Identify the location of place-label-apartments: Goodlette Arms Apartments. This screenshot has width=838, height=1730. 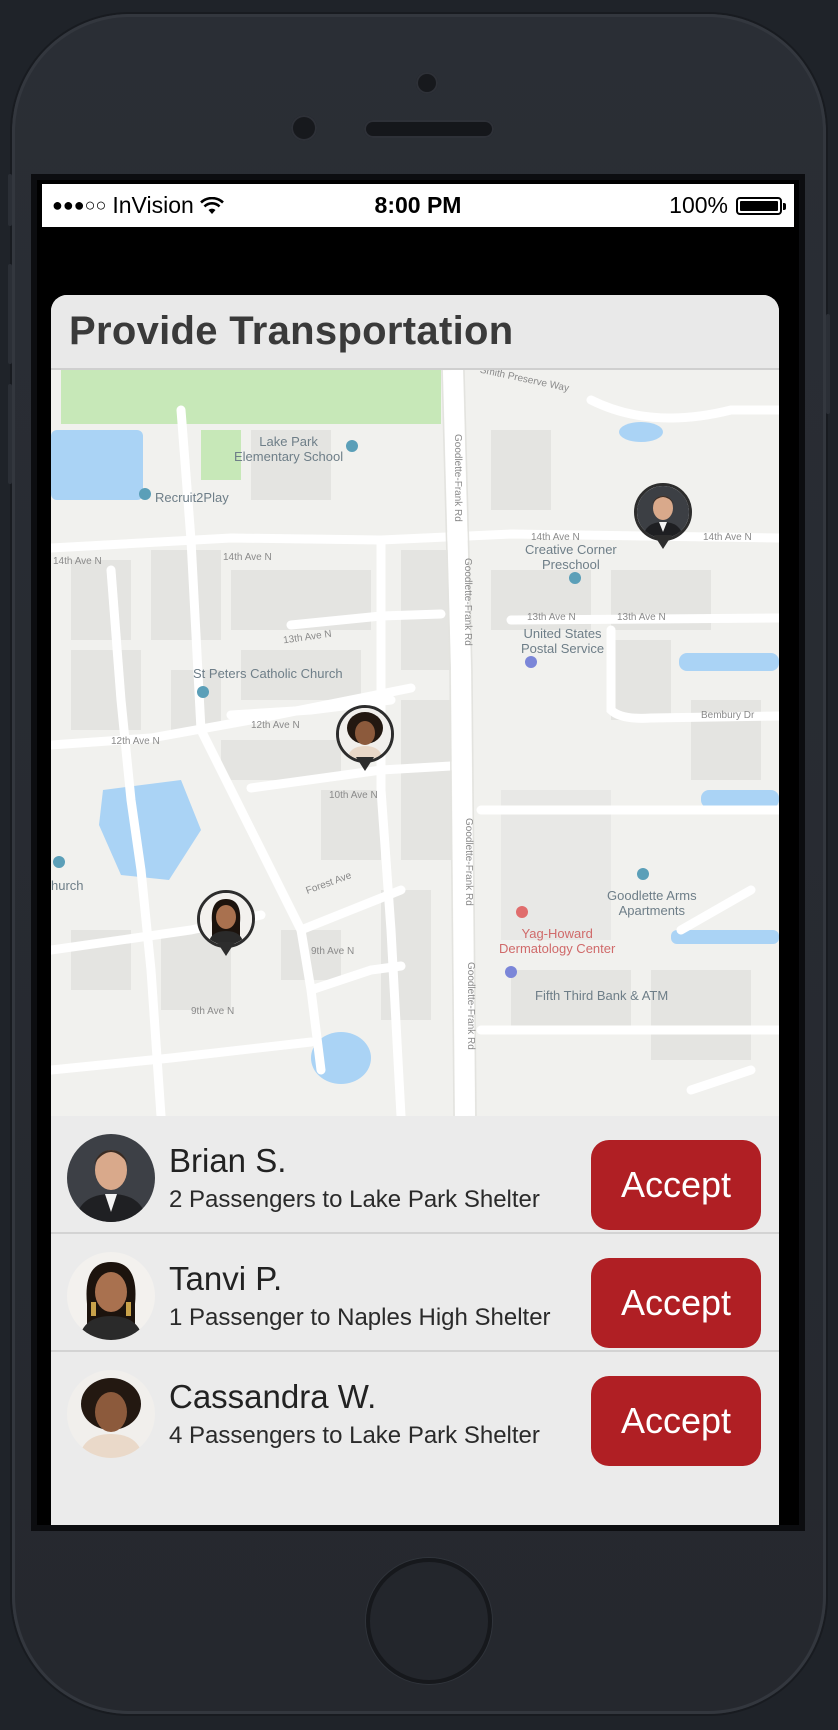
(652, 903).